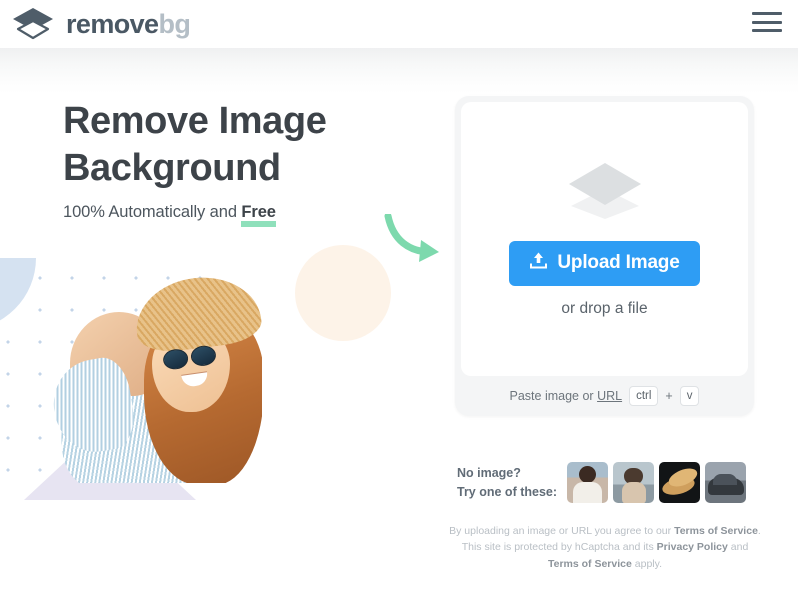 The width and height of the screenshot is (798, 594). Describe the element at coordinates (195, 121) in the screenshot. I see `page-title-line1: Remove Image` at that location.